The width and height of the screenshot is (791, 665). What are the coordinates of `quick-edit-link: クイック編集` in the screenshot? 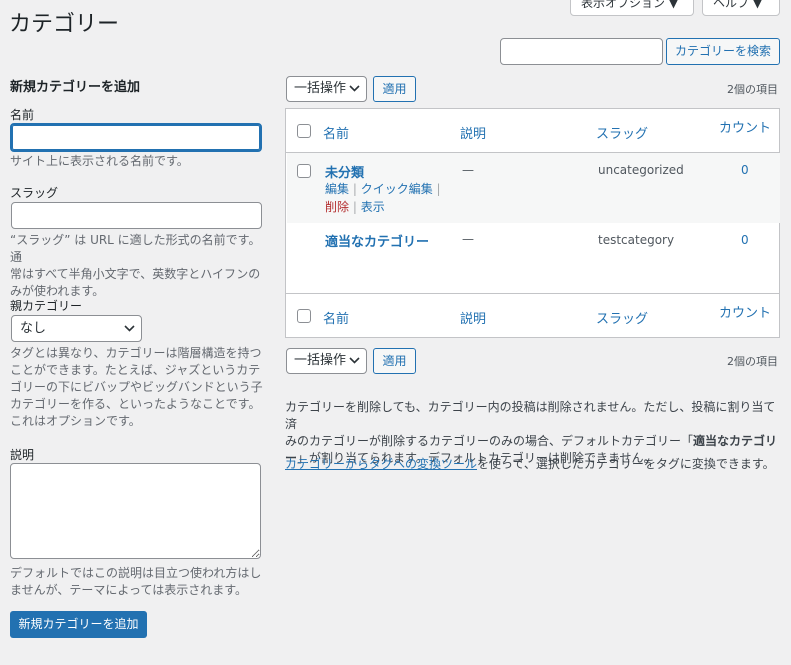 It's located at (397, 189).